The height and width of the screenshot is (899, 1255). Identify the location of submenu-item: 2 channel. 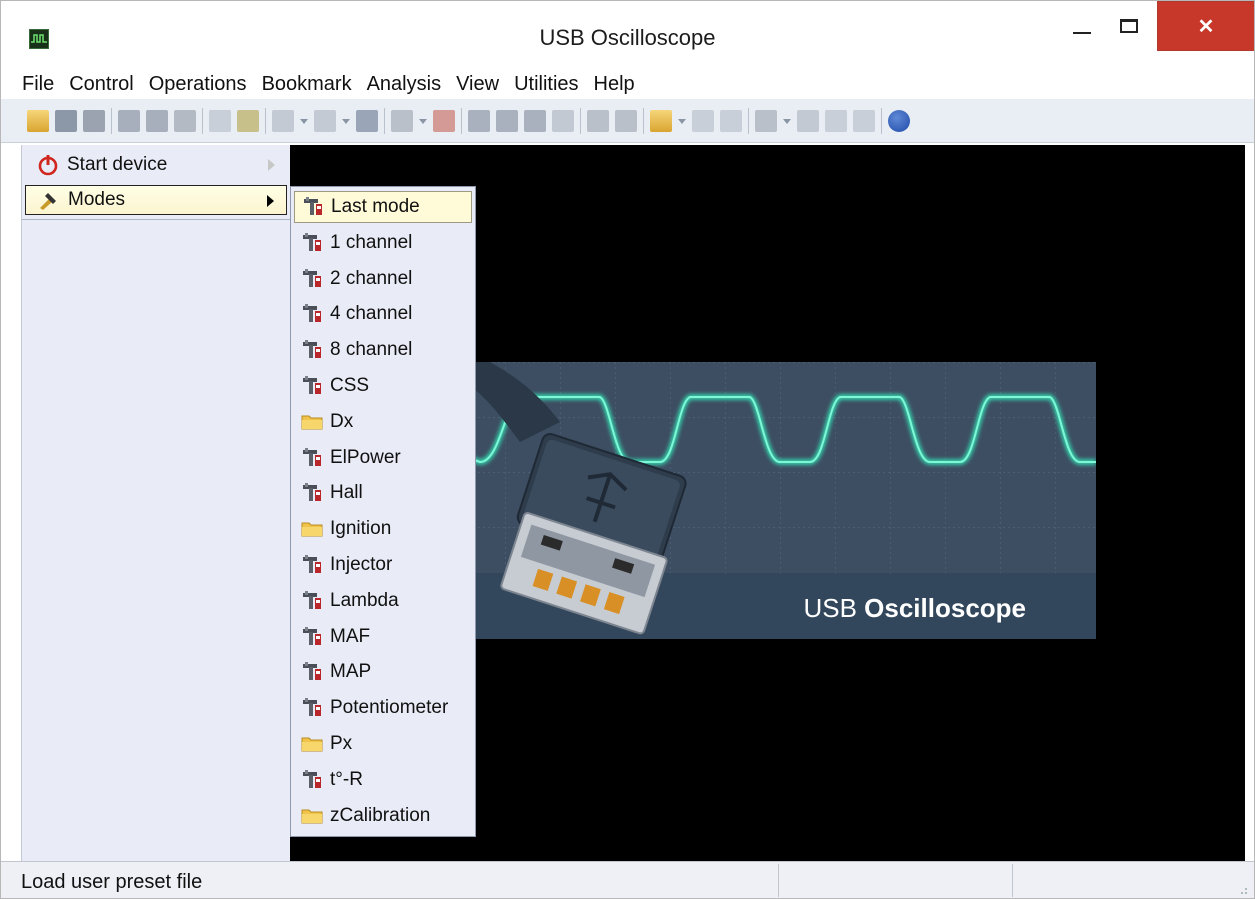
(383, 279).